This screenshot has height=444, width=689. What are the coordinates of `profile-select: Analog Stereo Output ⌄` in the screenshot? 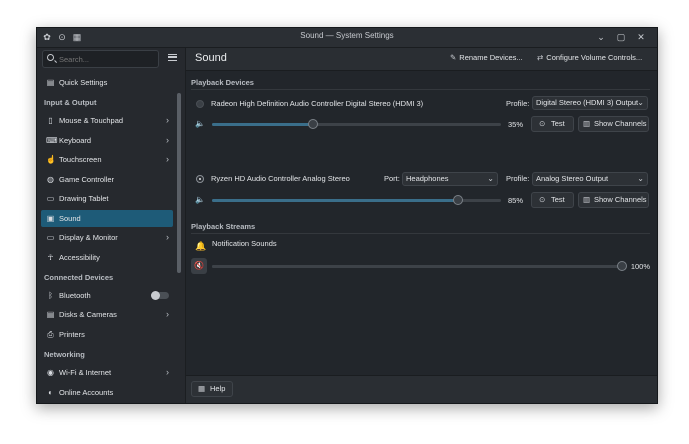 It's located at (590, 179).